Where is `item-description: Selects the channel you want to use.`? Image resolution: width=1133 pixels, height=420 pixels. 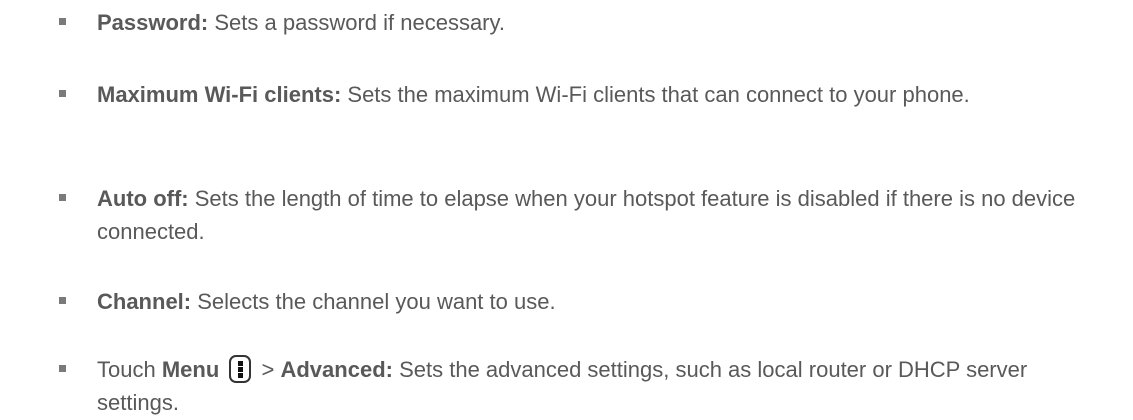
item-description: Selects the channel you want to use. is located at coordinates (373, 301).